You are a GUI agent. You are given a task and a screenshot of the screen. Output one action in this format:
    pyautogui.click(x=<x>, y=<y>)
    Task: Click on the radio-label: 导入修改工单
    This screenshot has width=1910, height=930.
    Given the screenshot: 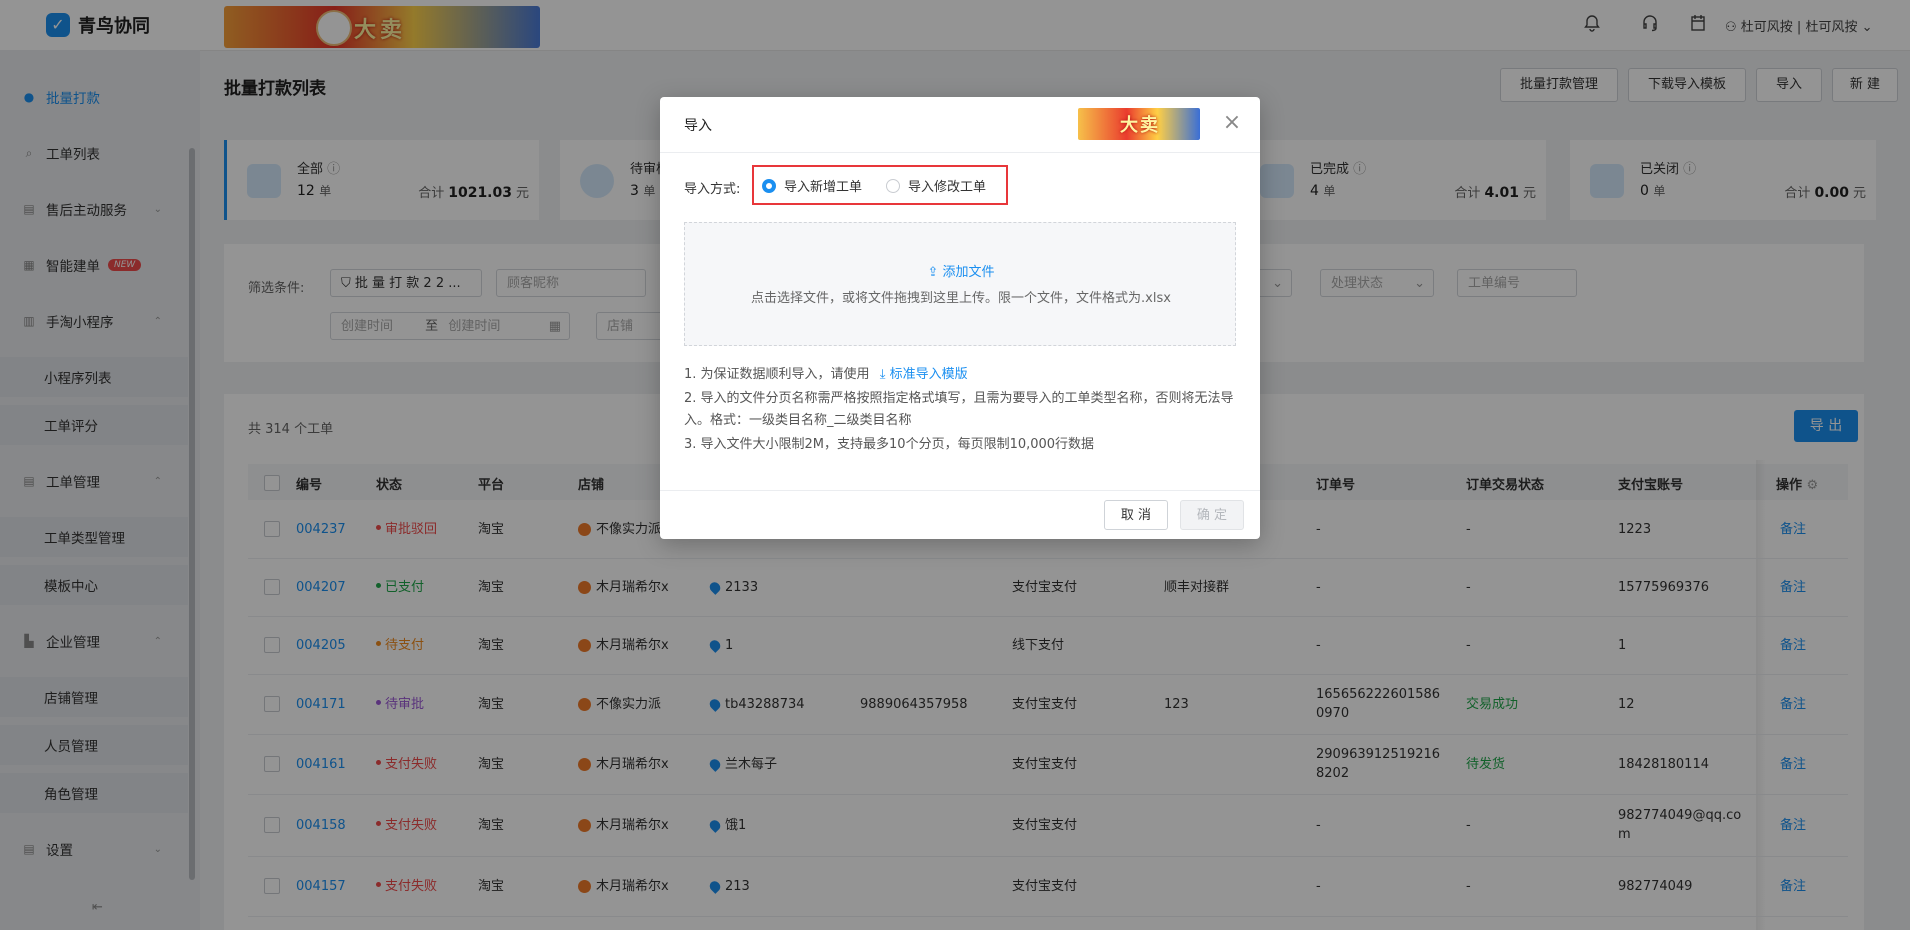 What is the action you would take?
    pyautogui.click(x=947, y=187)
    